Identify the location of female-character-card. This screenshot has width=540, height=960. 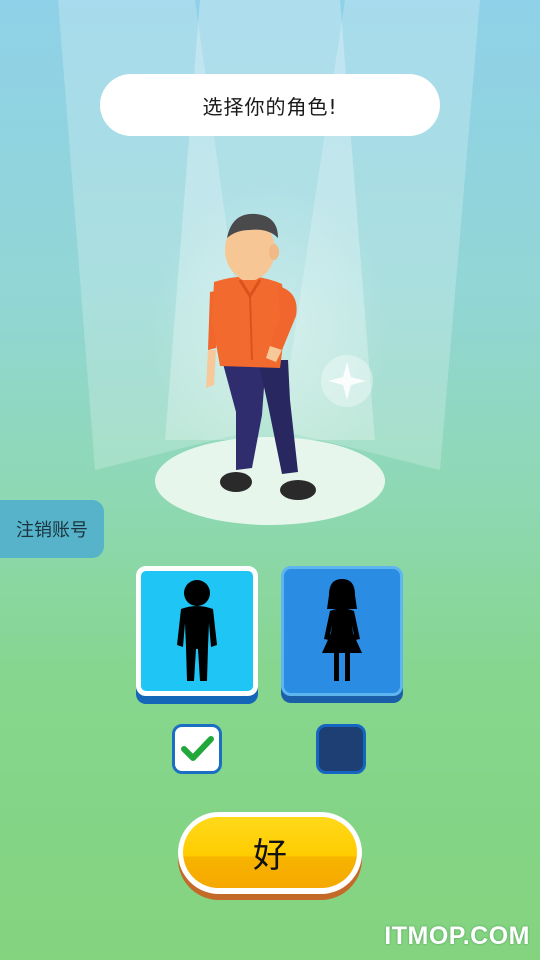
(342, 631).